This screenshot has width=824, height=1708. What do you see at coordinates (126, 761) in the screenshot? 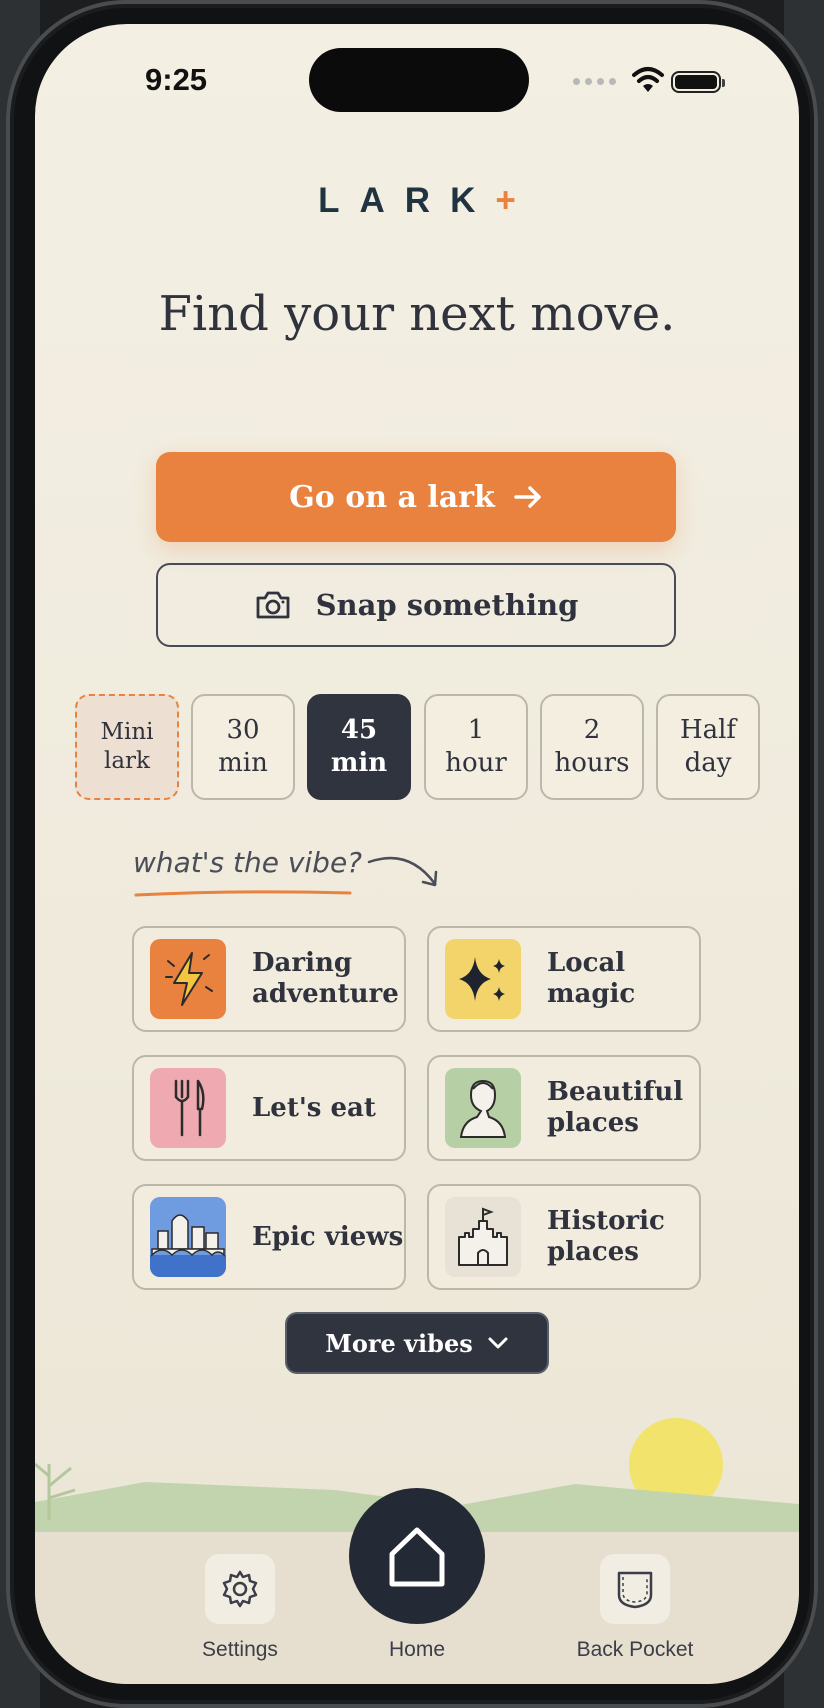
I see `chip-line2: lark` at bounding box center [126, 761].